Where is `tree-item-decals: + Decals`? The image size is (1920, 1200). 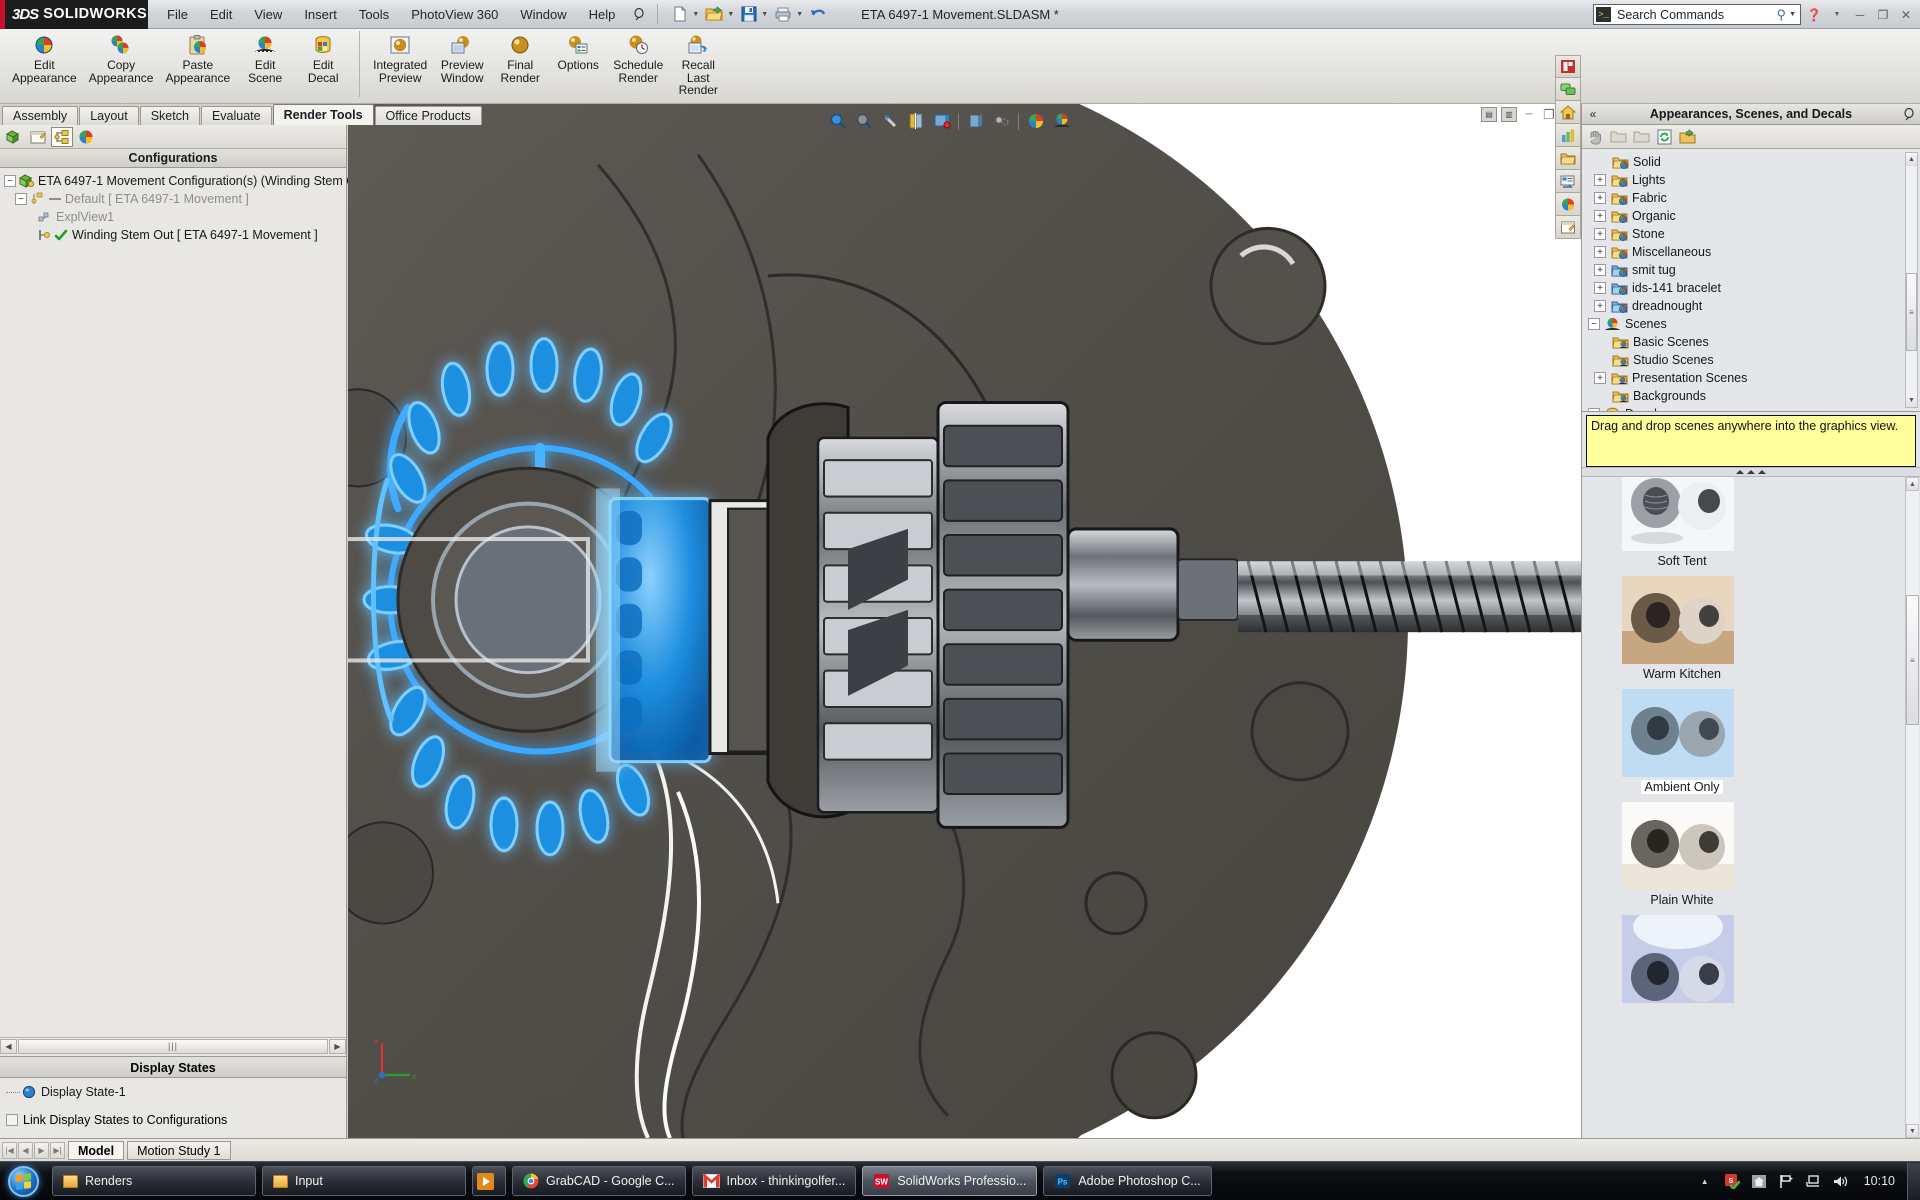 tree-item-decals: + Decals is located at coordinates (1754, 408).